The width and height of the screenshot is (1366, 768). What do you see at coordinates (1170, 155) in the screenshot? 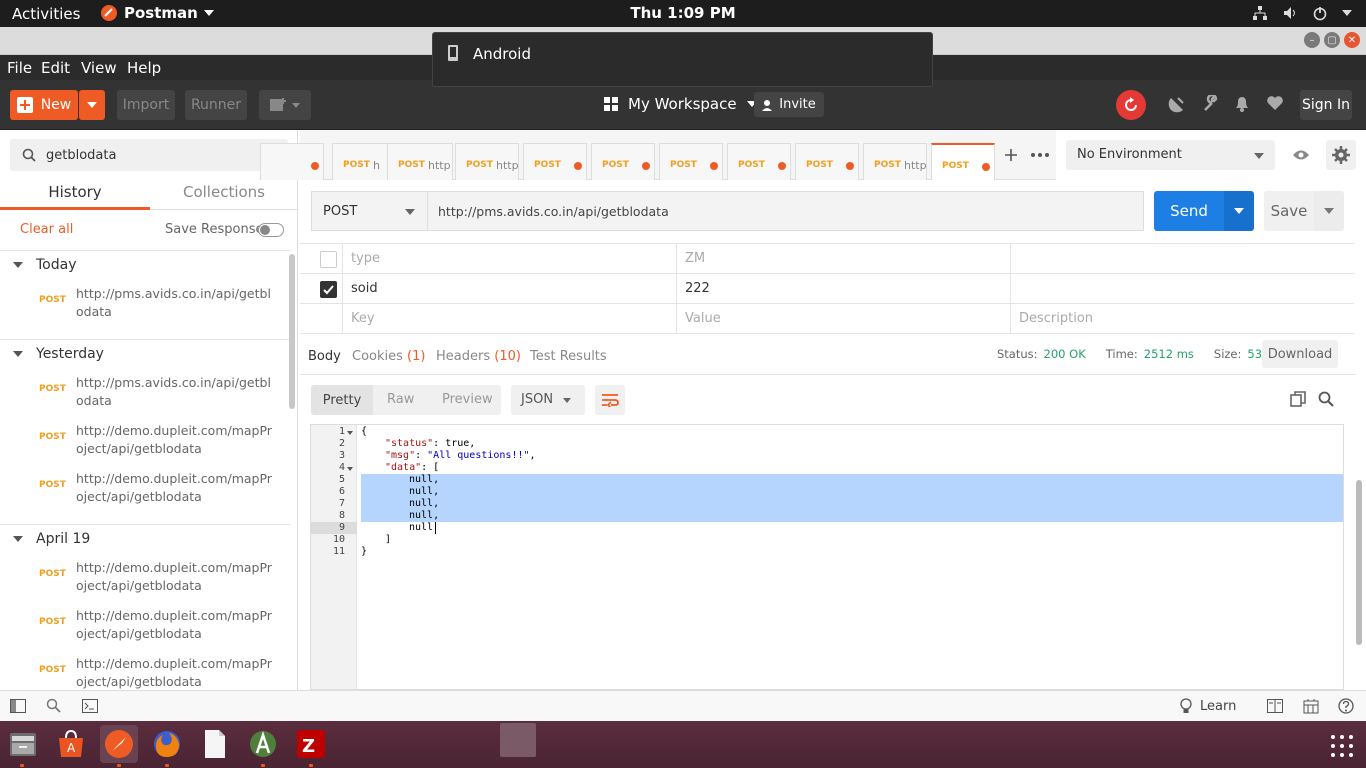
I see `environment-select: No Environment` at bounding box center [1170, 155].